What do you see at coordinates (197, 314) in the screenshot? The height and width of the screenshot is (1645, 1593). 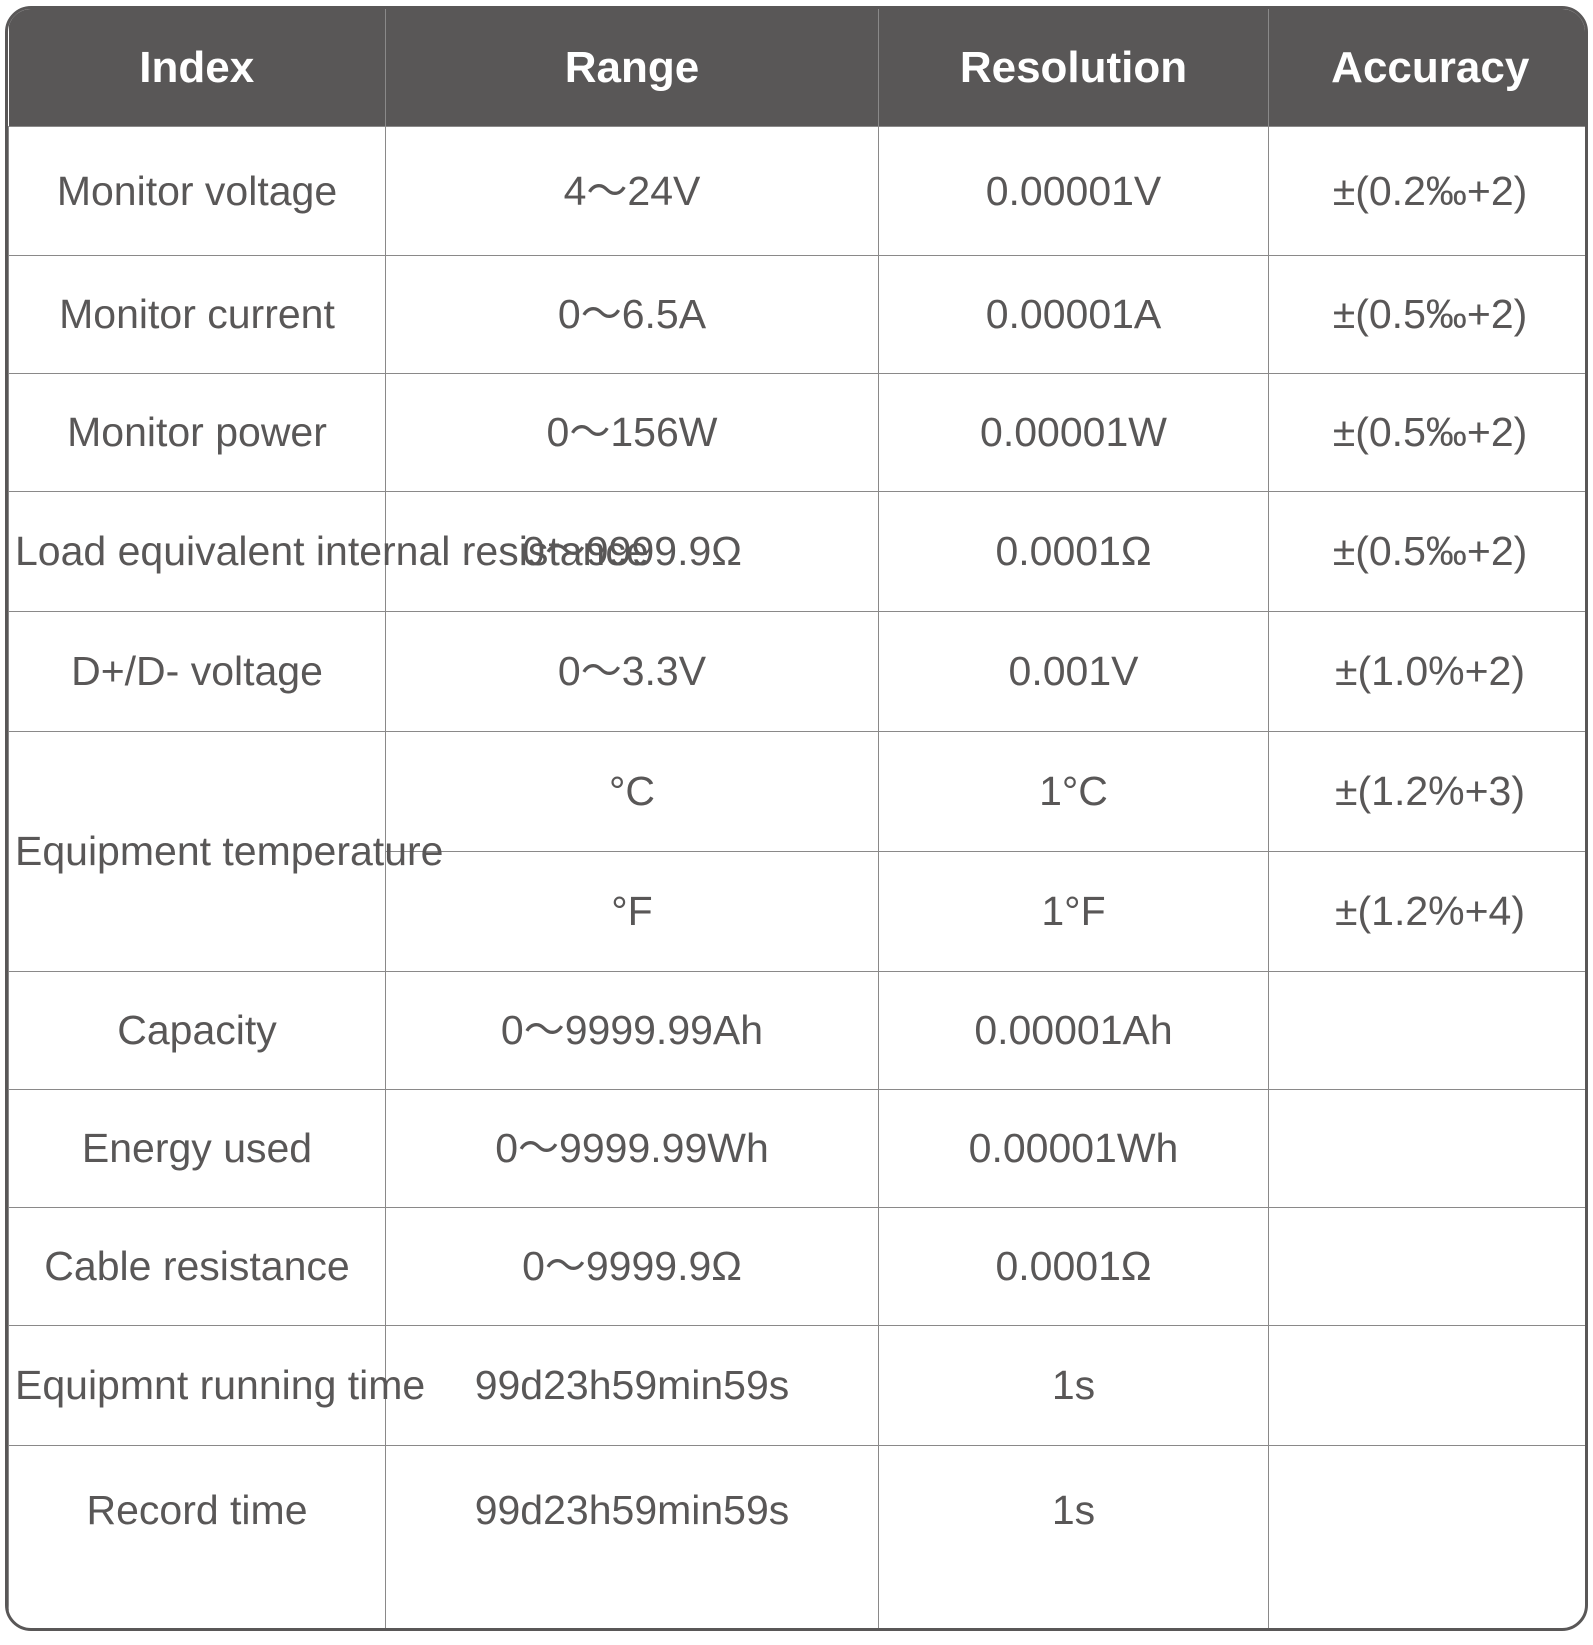 I see `cell-index: Monitor current` at bounding box center [197, 314].